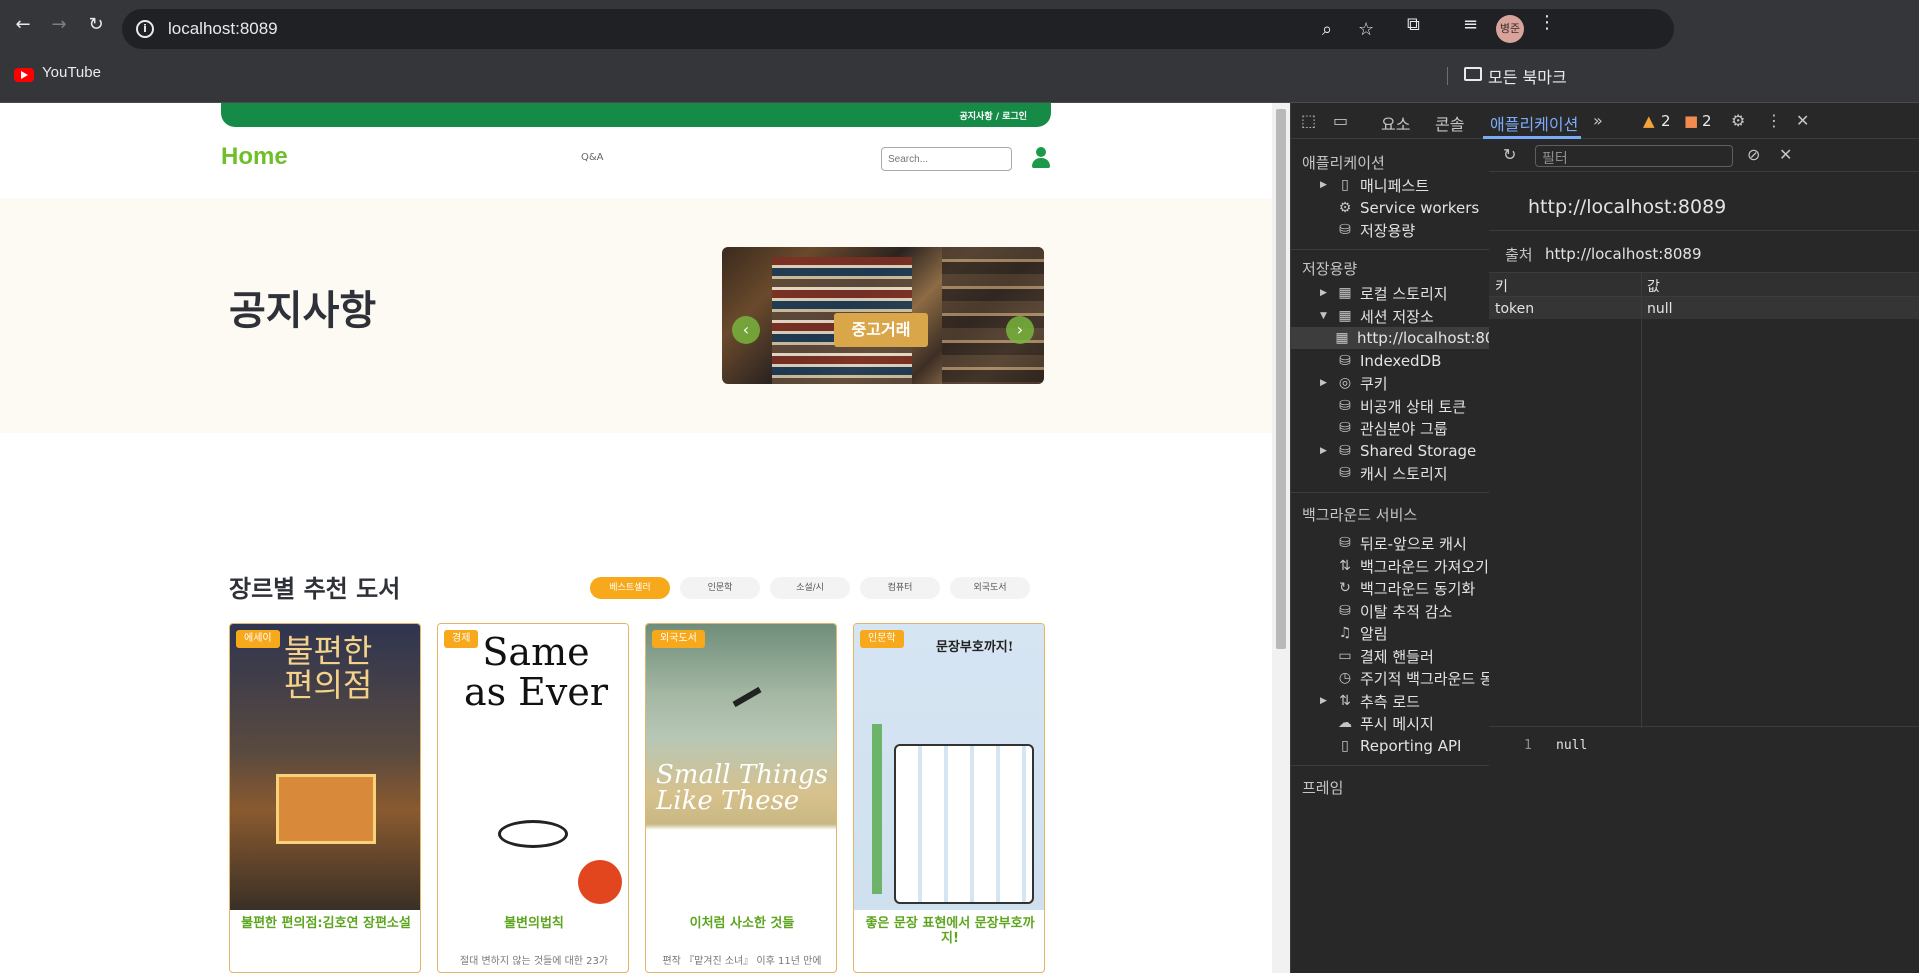  What do you see at coordinates (533, 767) in the screenshot?
I see `book-cover: Same as Ever` at bounding box center [533, 767].